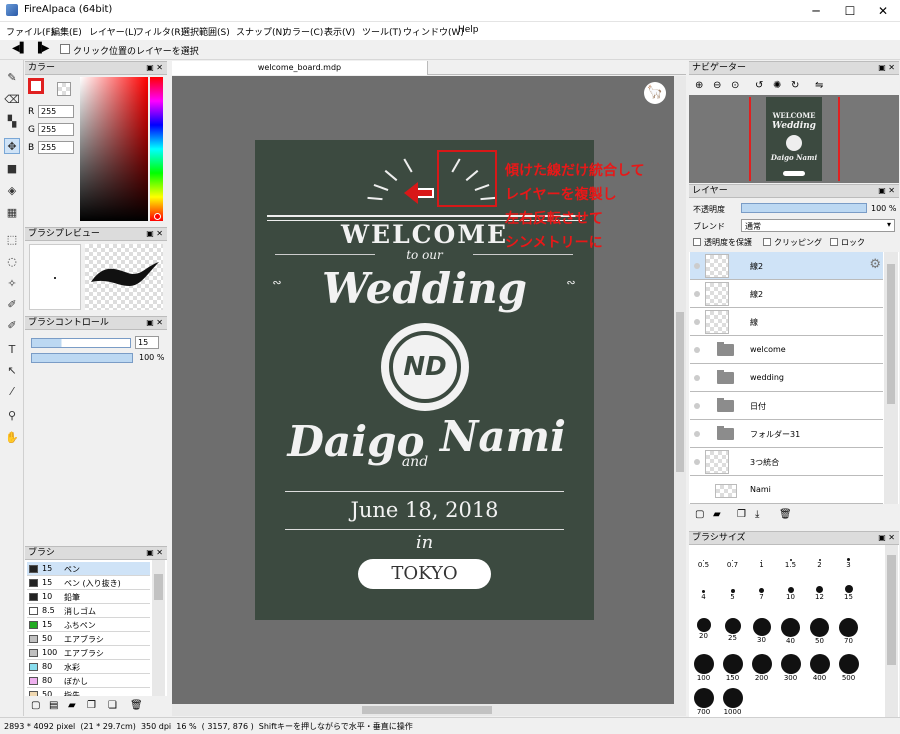  What do you see at coordinates (850, 11) in the screenshot?
I see `maximize-button: ☐` at bounding box center [850, 11].